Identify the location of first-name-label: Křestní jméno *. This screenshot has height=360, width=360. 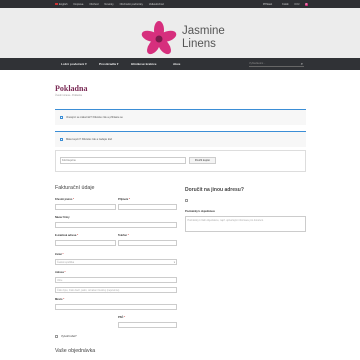
(65, 199).